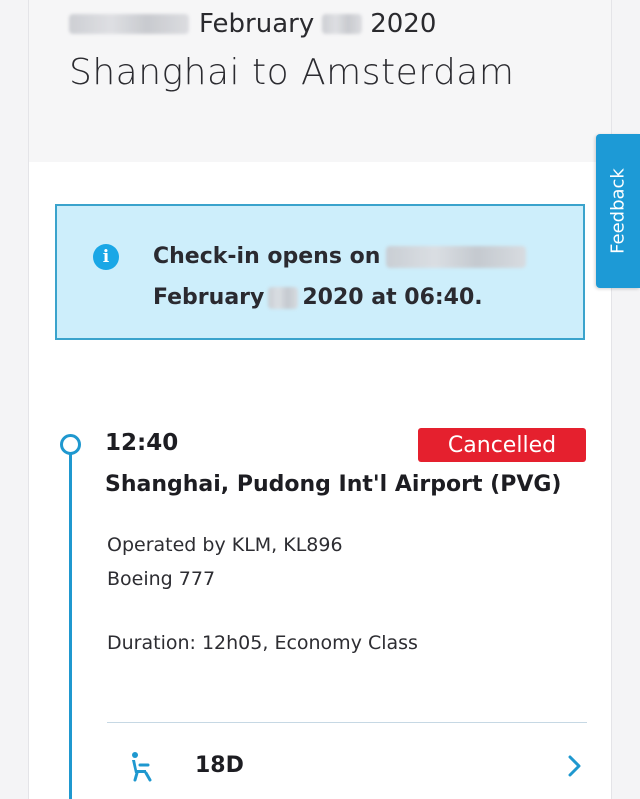  I want to click on checkin-suffix: 2020 at 06:40., so click(392, 297).